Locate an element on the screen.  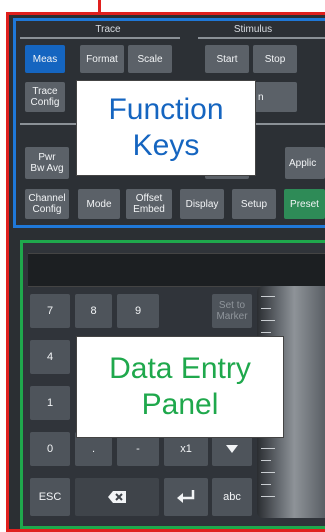
entry-display-field is located at coordinates (176, 270).